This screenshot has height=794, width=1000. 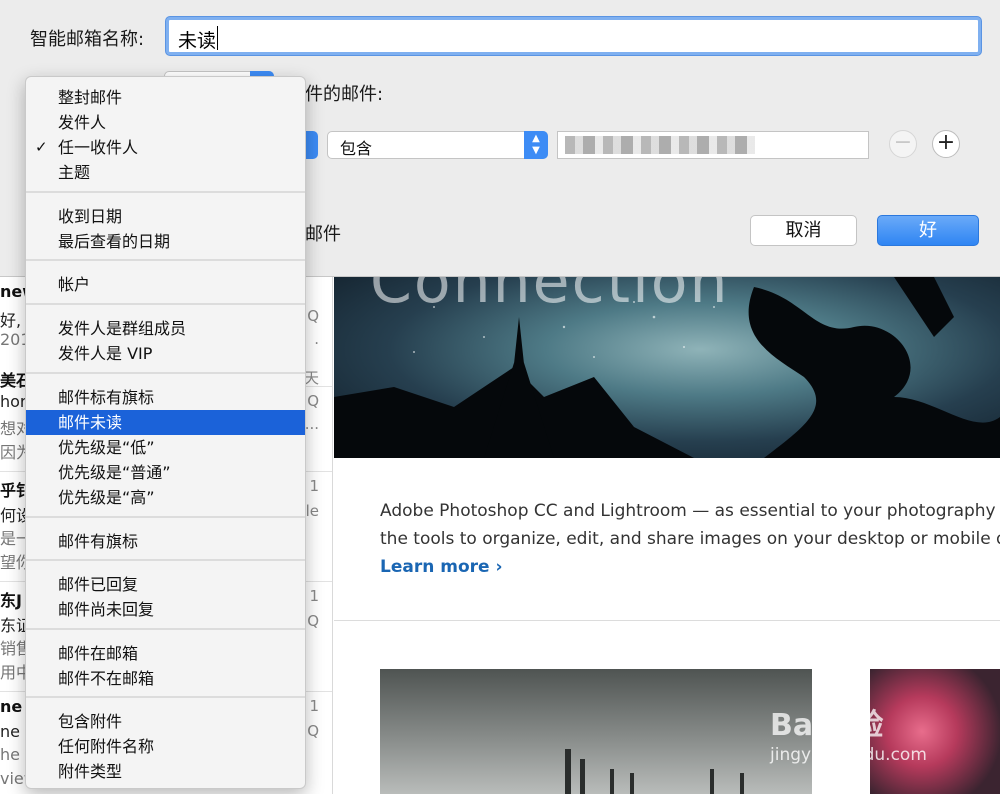 What do you see at coordinates (106, 397) in the screenshot?
I see `menu-item-label: 邮件标有旗标` at bounding box center [106, 397].